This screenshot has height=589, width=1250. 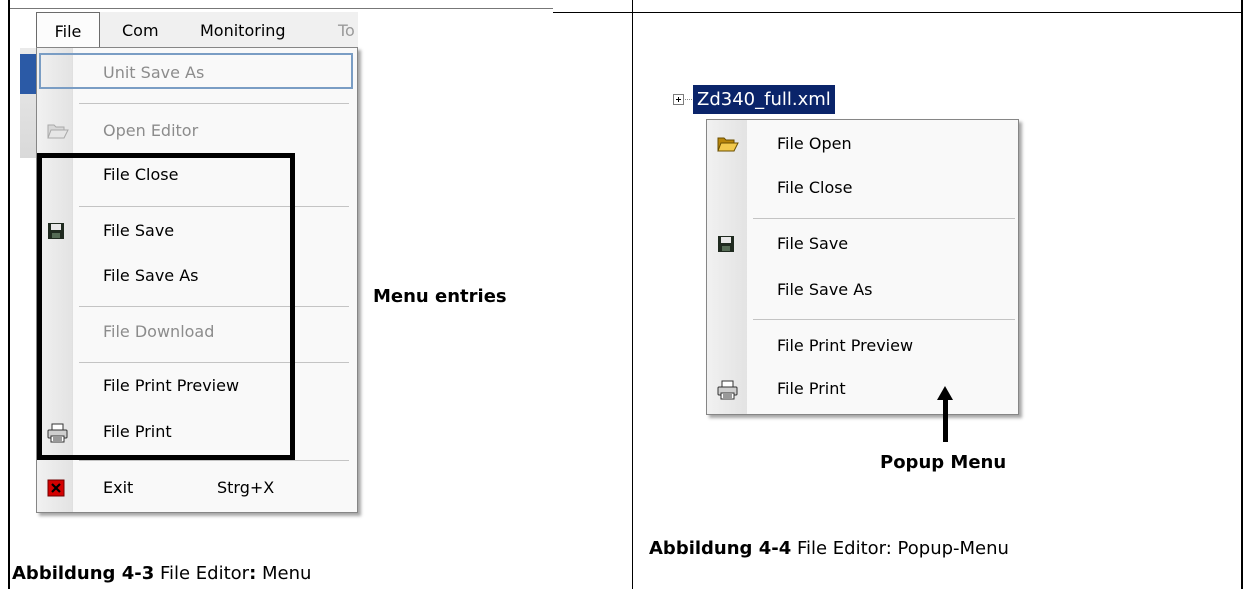 I want to click on table-left-border, so click(x=9, y=294).